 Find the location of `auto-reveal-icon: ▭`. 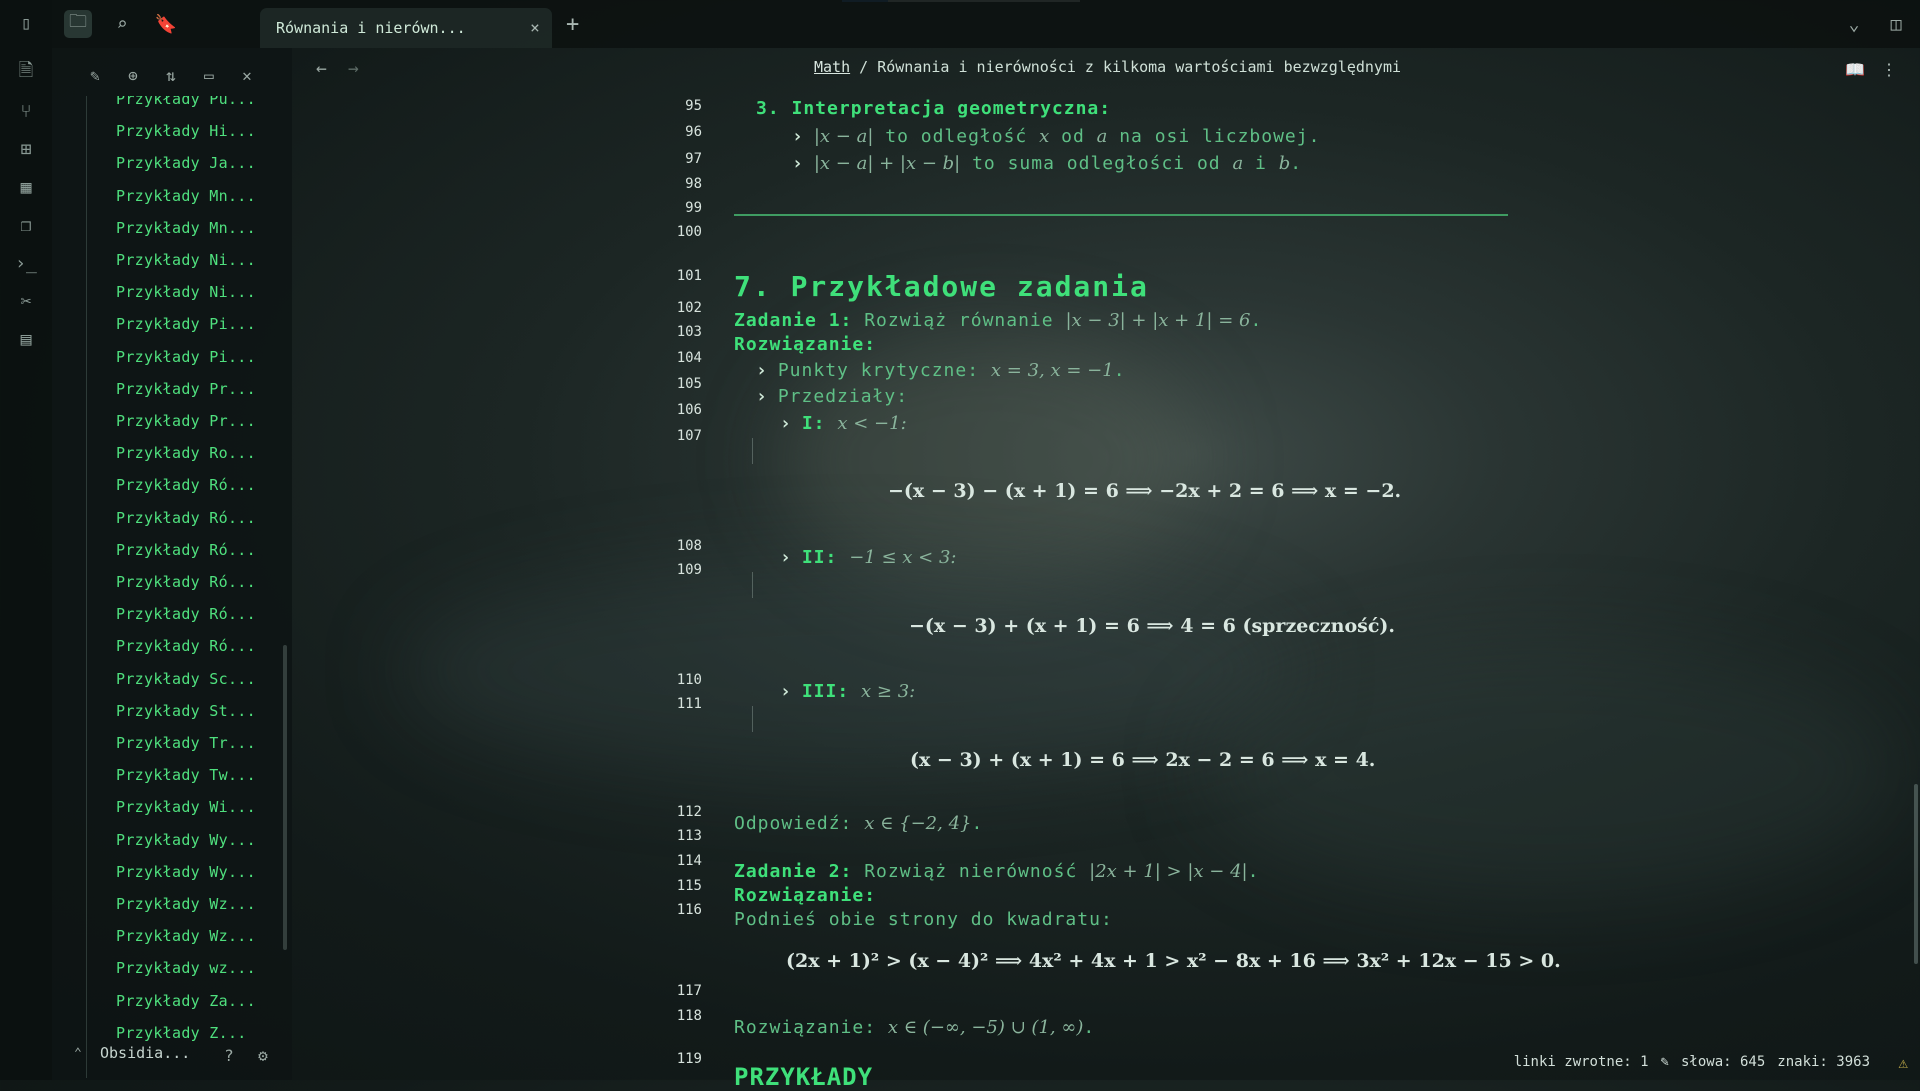

auto-reveal-icon: ▭ is located at coordinates (209, 75).